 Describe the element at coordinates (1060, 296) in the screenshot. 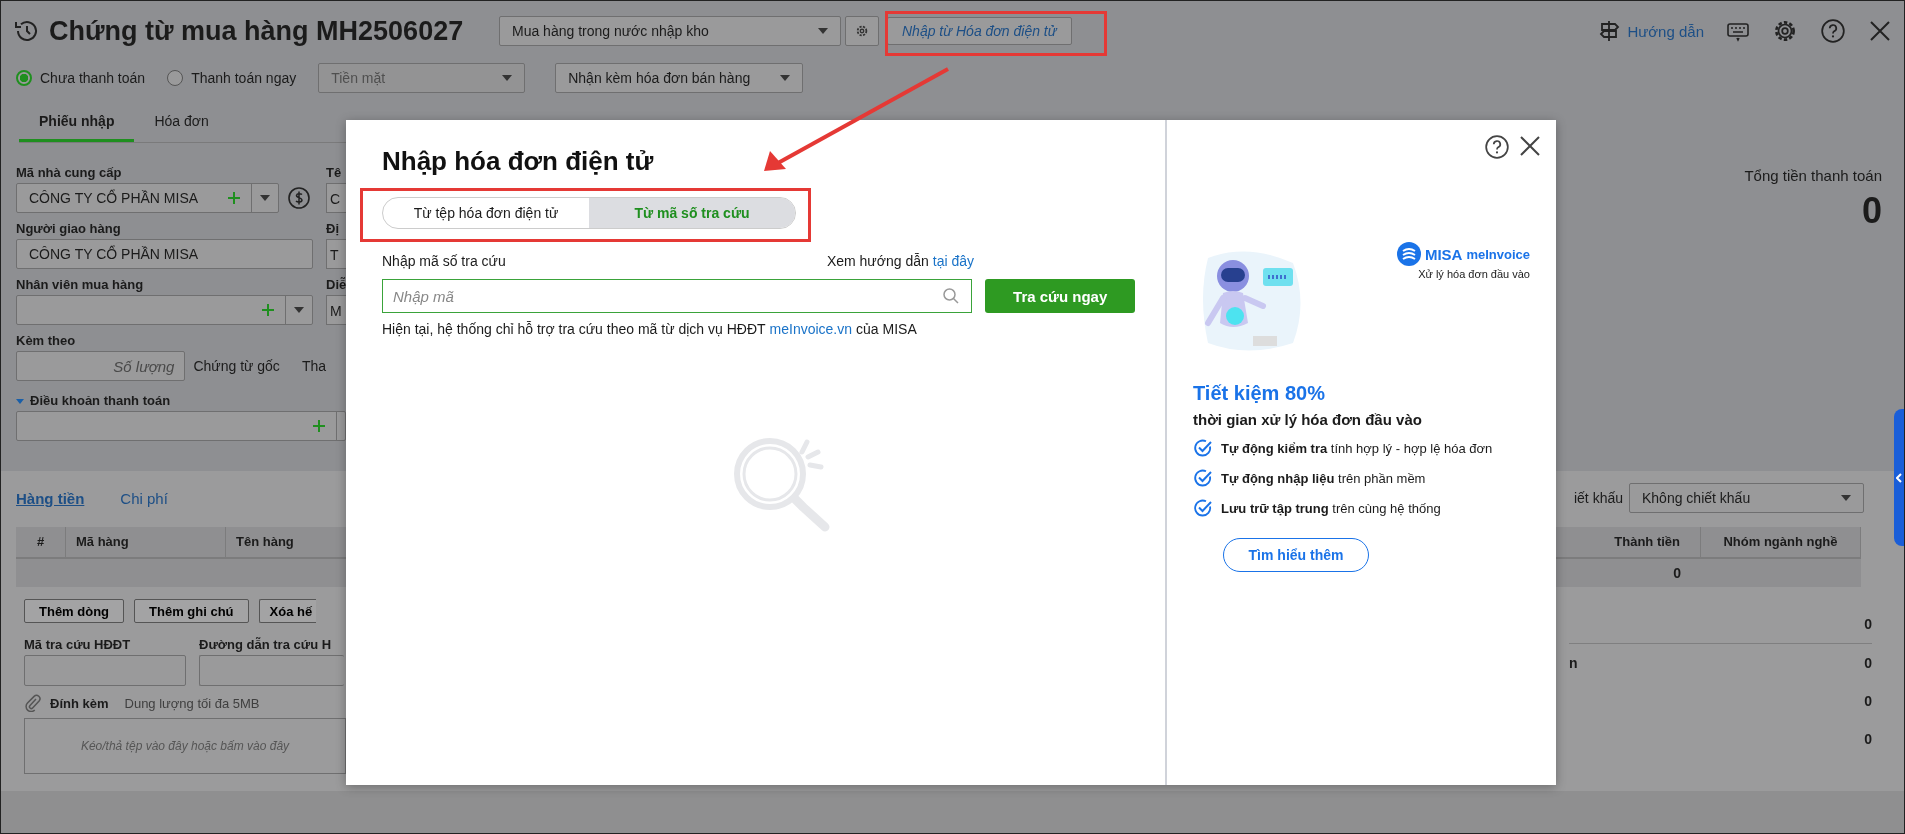

I see `lookup-button: Tra cứu ngay` at that location.